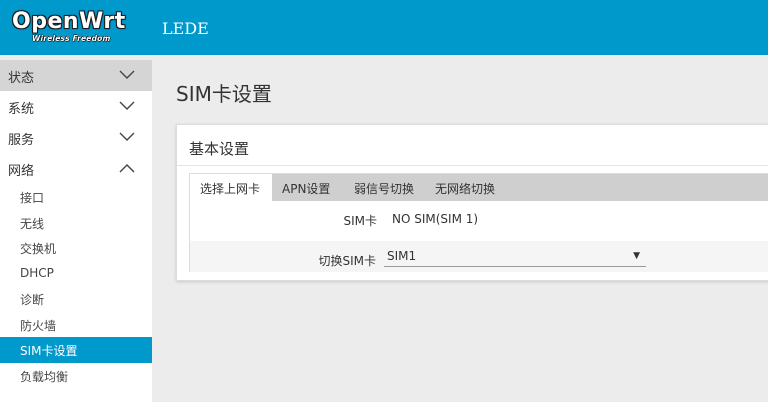 The width and height of the screenshot is (768, 402). What do you see at coordinates (32, 198) in the screenshot?
I see `sidebar-subitem-label: 接口` at bounding box center [32, 198].